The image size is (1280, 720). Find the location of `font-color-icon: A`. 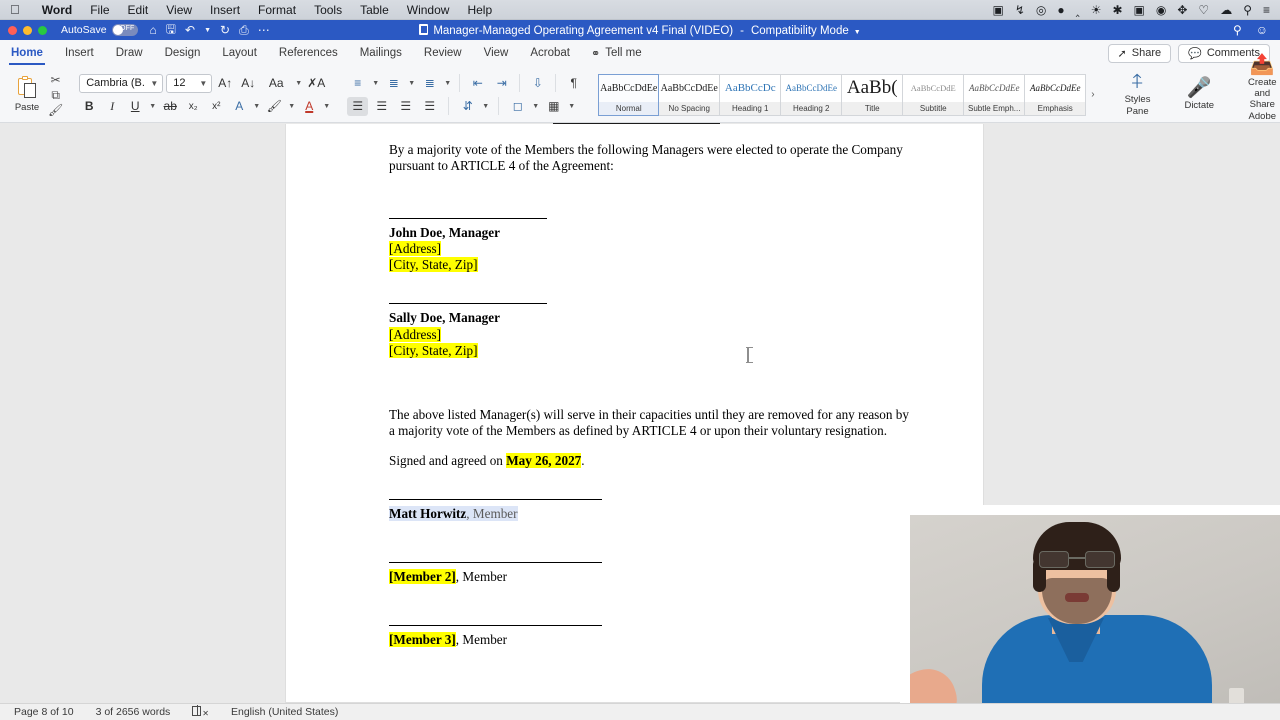

font-color-icon: A is located at coordinates (309, 106).